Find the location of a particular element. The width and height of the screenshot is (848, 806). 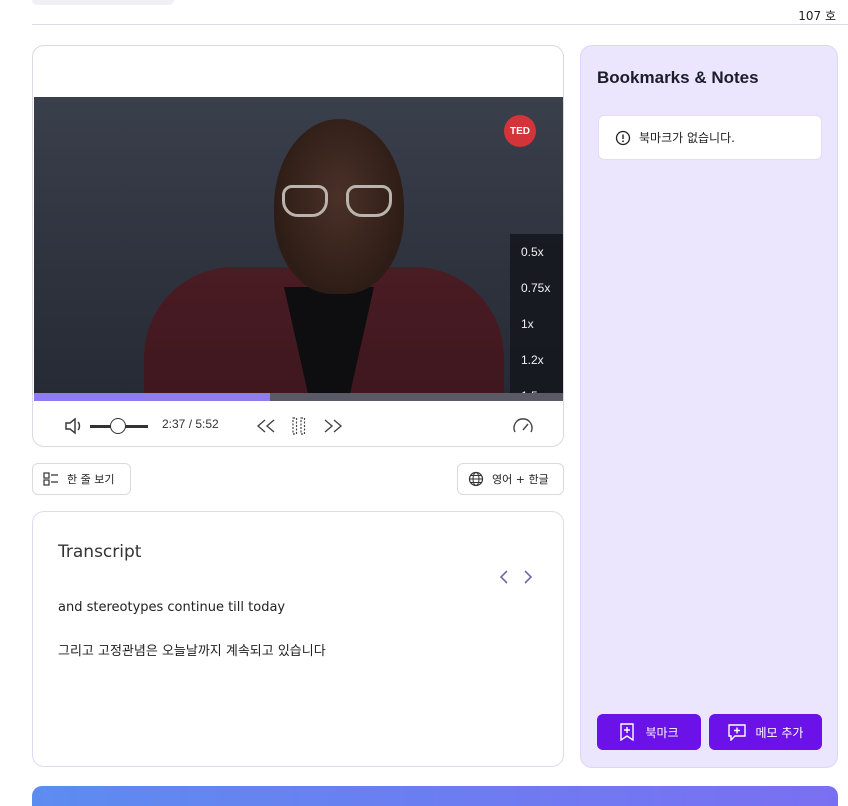

speed-menu: 0.5x 0.75x 1x 1.2x 1.5x is located at coordinates (536, 316).